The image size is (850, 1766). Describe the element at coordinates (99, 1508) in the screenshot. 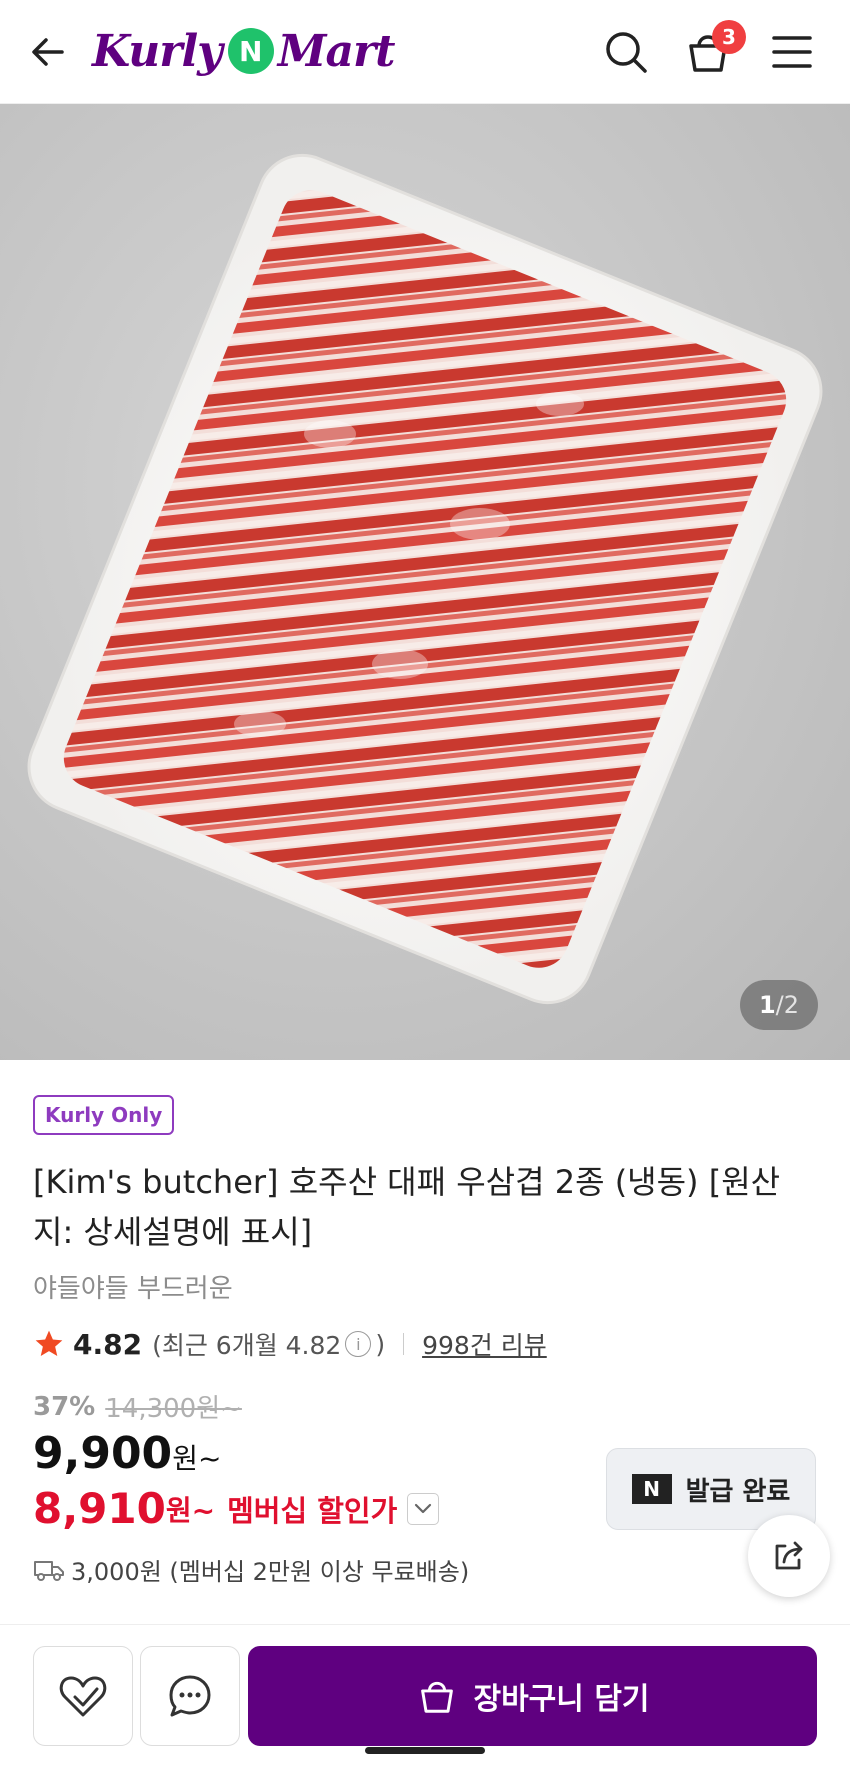

I see `member-price-number: 8,910` at that location.